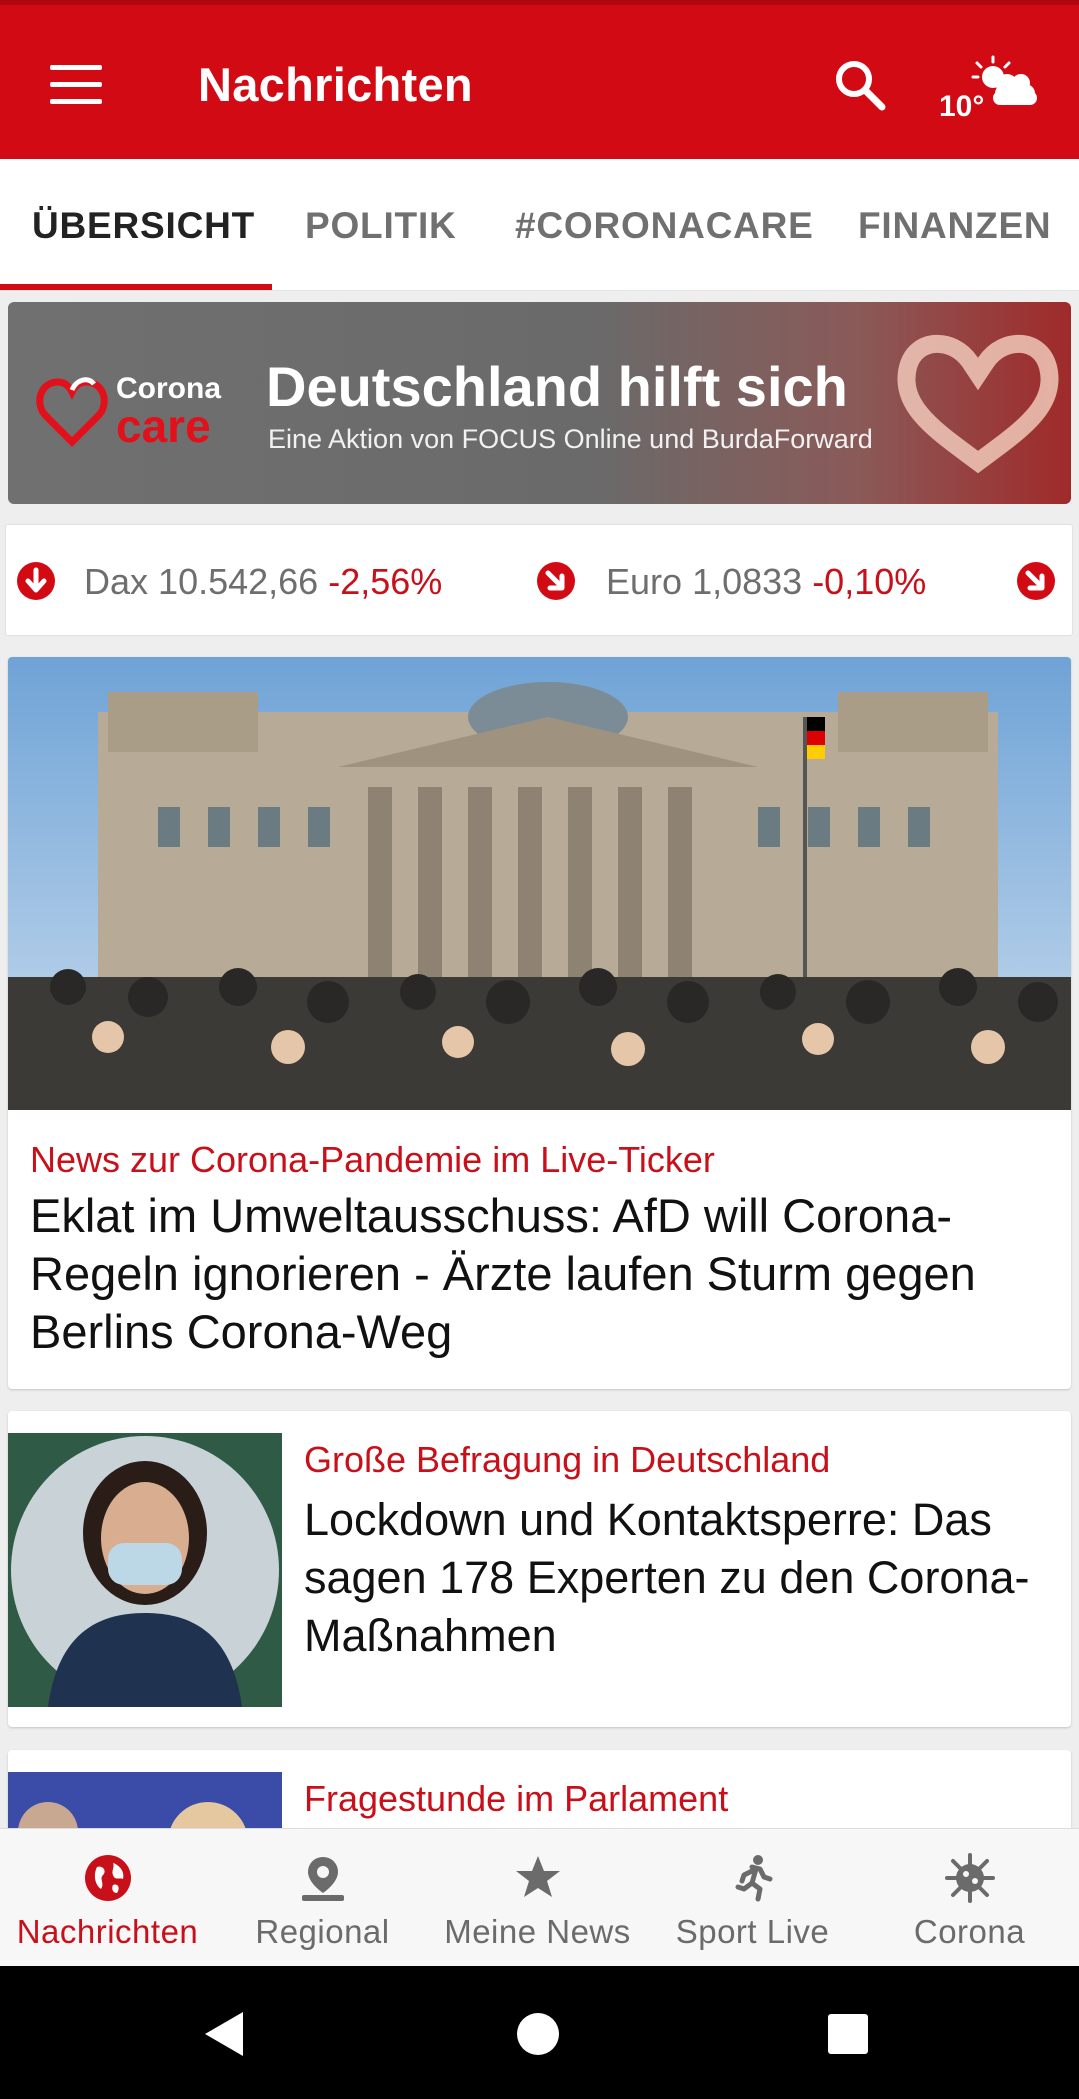 The height and width of the screenshot is (2099, 1079). I want to click on ticker-item-dax: Dax 10.542,66 -2,56%, so click(263, 581).